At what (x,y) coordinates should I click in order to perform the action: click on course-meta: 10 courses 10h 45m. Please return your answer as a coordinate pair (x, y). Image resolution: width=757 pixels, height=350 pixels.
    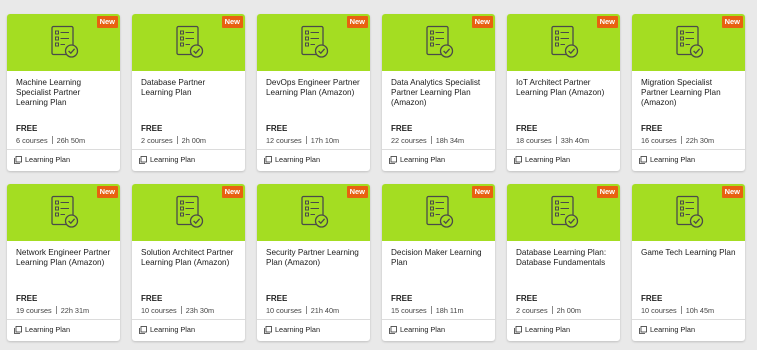
    Looking at the image, I should click on (677, 310).